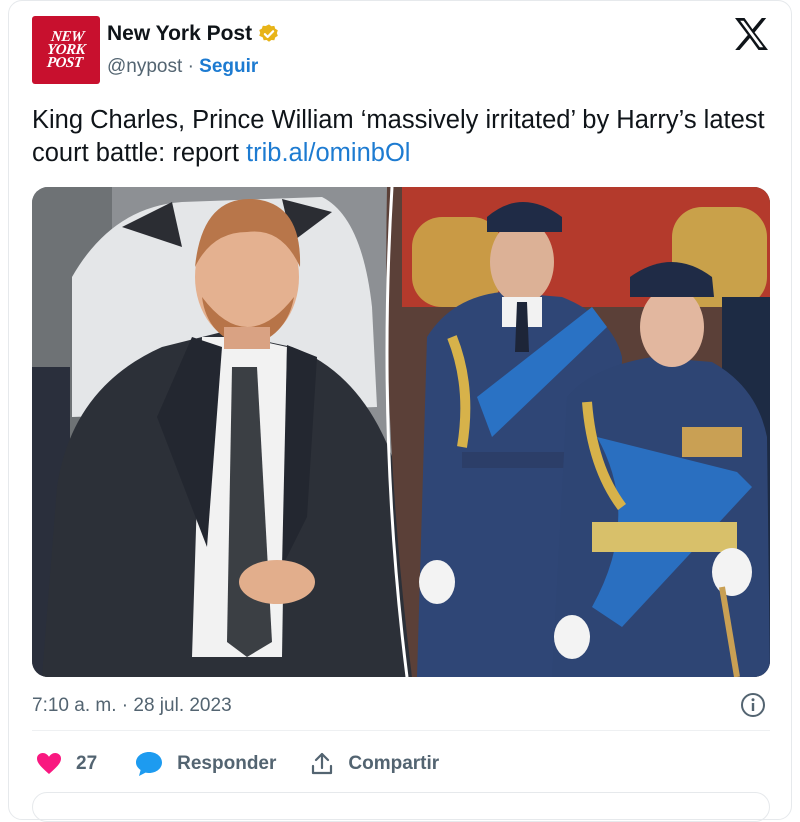  I want to click on read-replies-button, so click(401, 807).